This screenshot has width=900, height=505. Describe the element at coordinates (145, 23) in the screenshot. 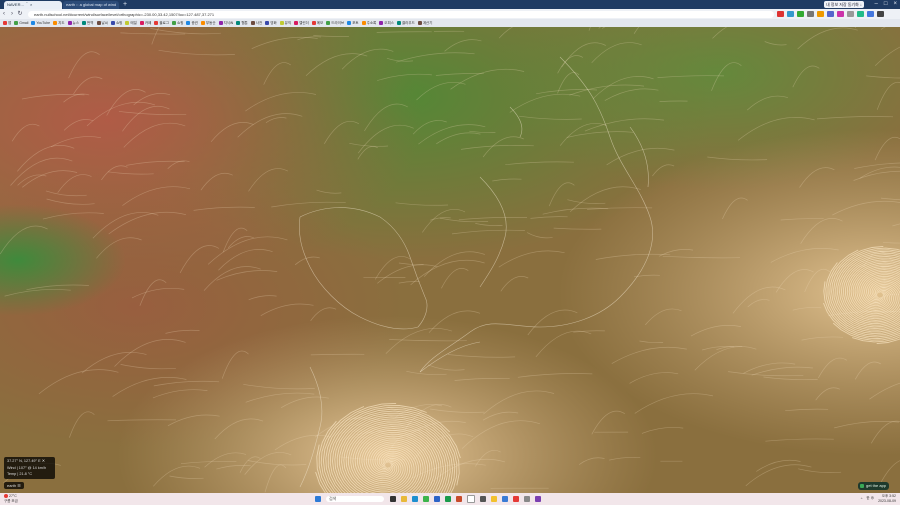

I see `bookmark-item: 카페` at that location.